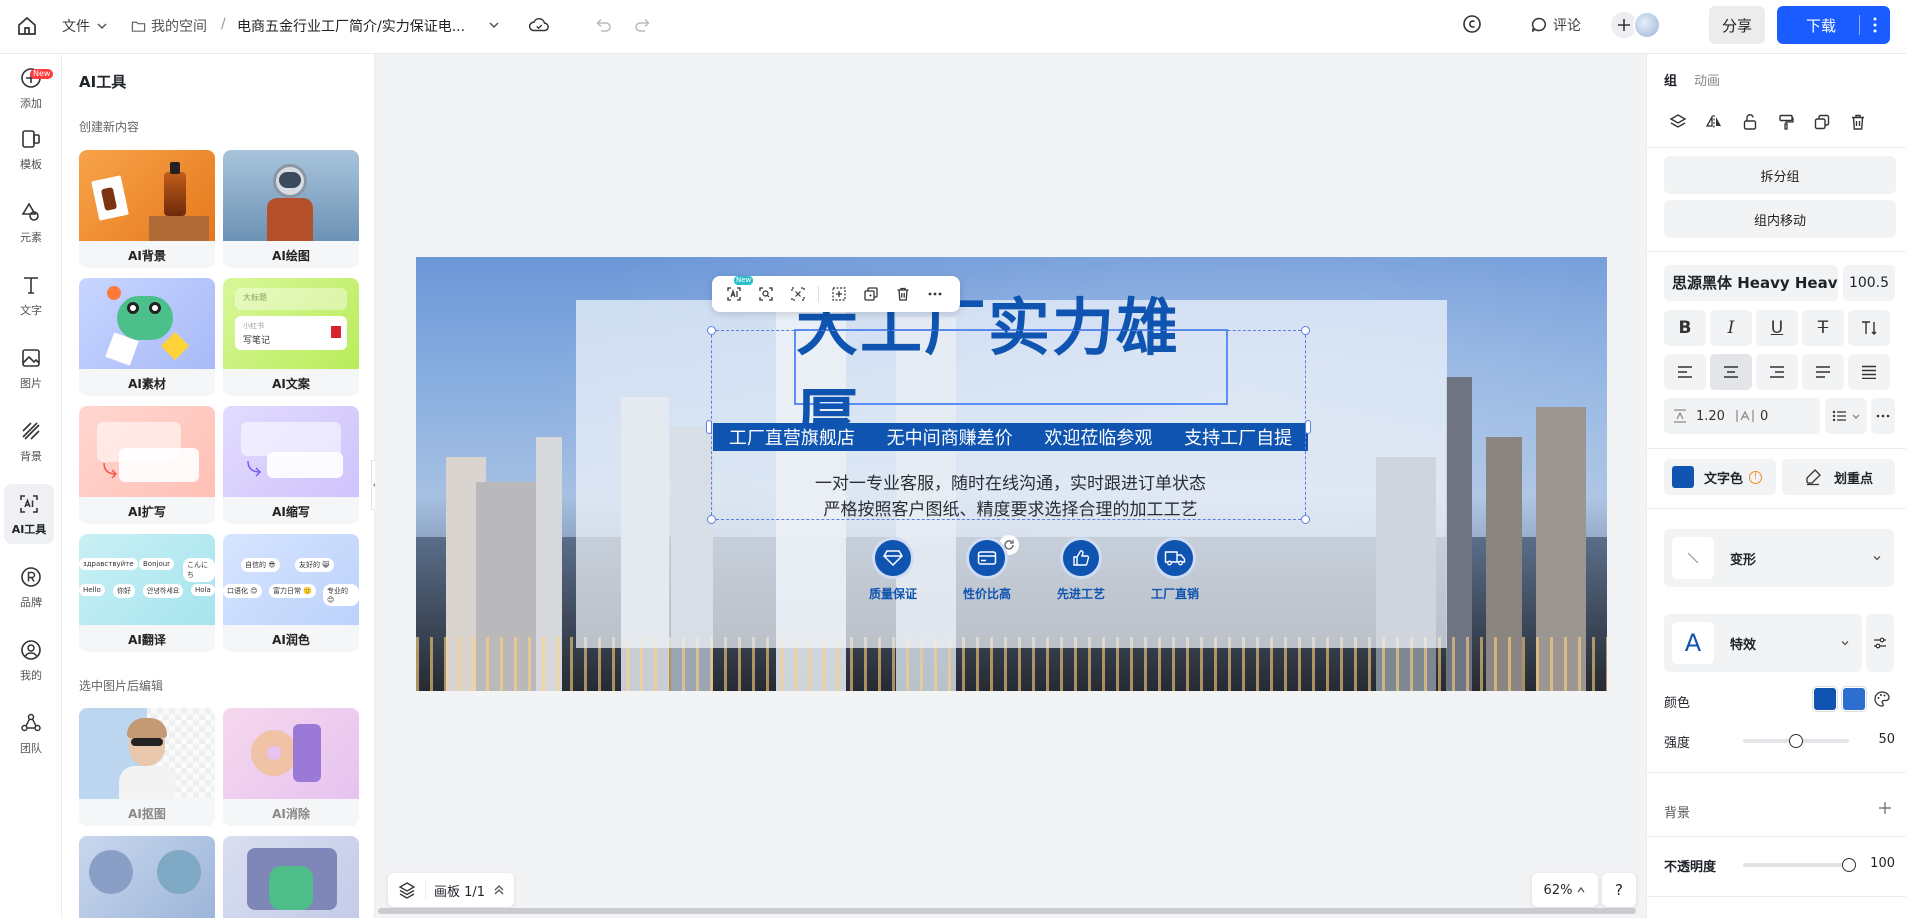 Image resolution: width=1906 pixels, height=918 pixels. I want to click on ai-assets-card: AI素材, so click(147, 337).